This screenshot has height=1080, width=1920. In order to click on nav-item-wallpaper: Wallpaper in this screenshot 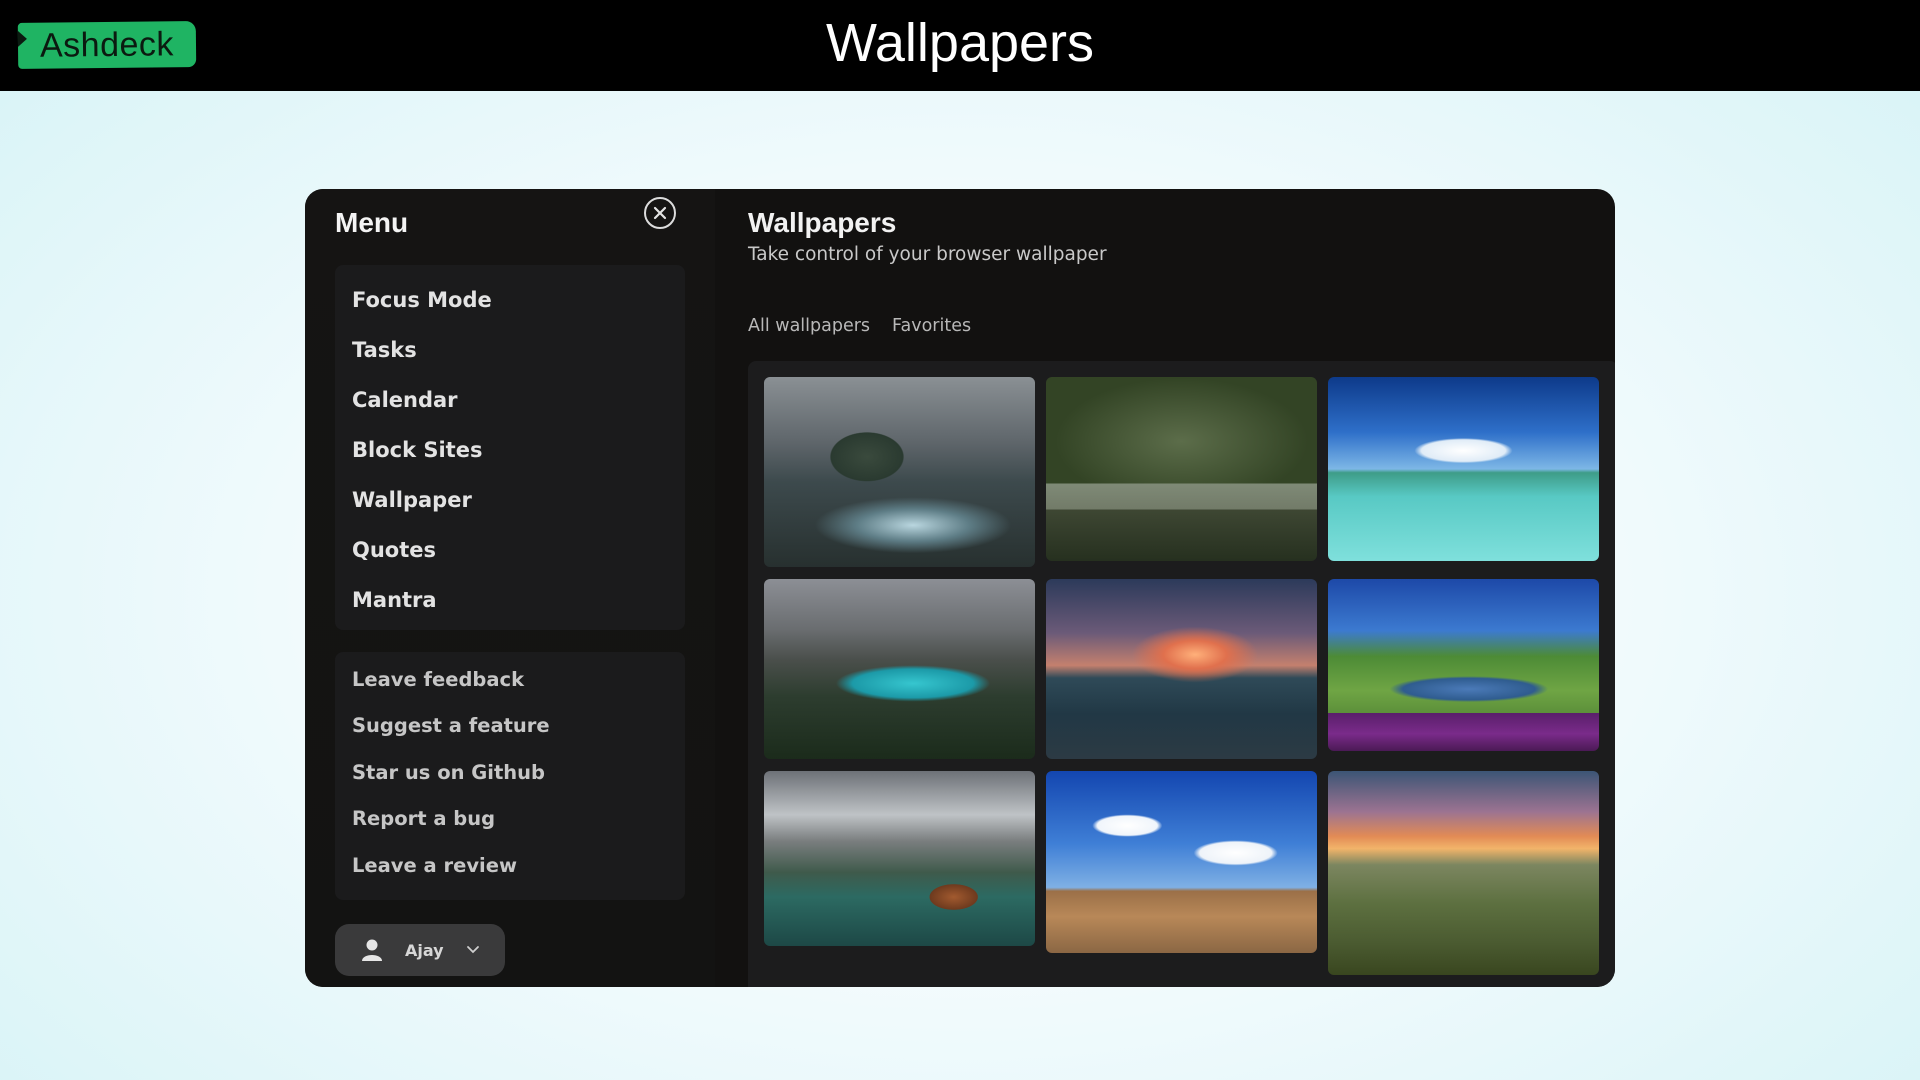, I will do `click(510, 500)`.